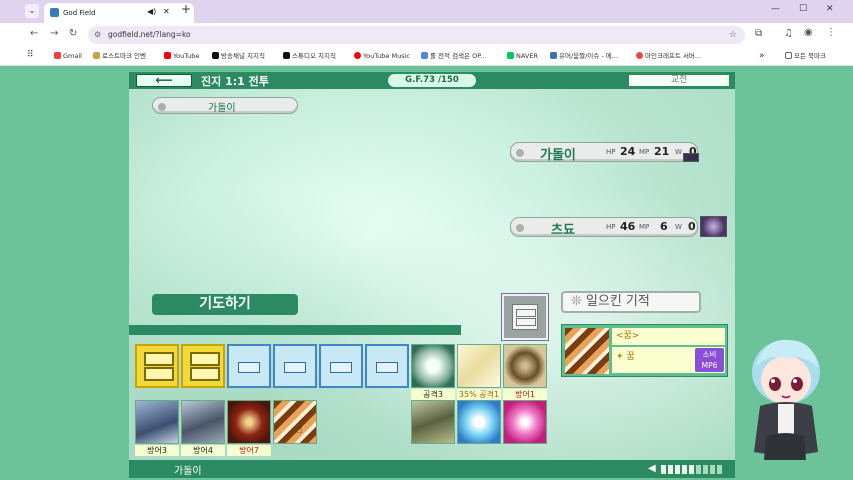  What do you see at coordinates (831, 32) in the screenshot?
I see `menu-icon: ⋮` at bounding box center [831, 32].